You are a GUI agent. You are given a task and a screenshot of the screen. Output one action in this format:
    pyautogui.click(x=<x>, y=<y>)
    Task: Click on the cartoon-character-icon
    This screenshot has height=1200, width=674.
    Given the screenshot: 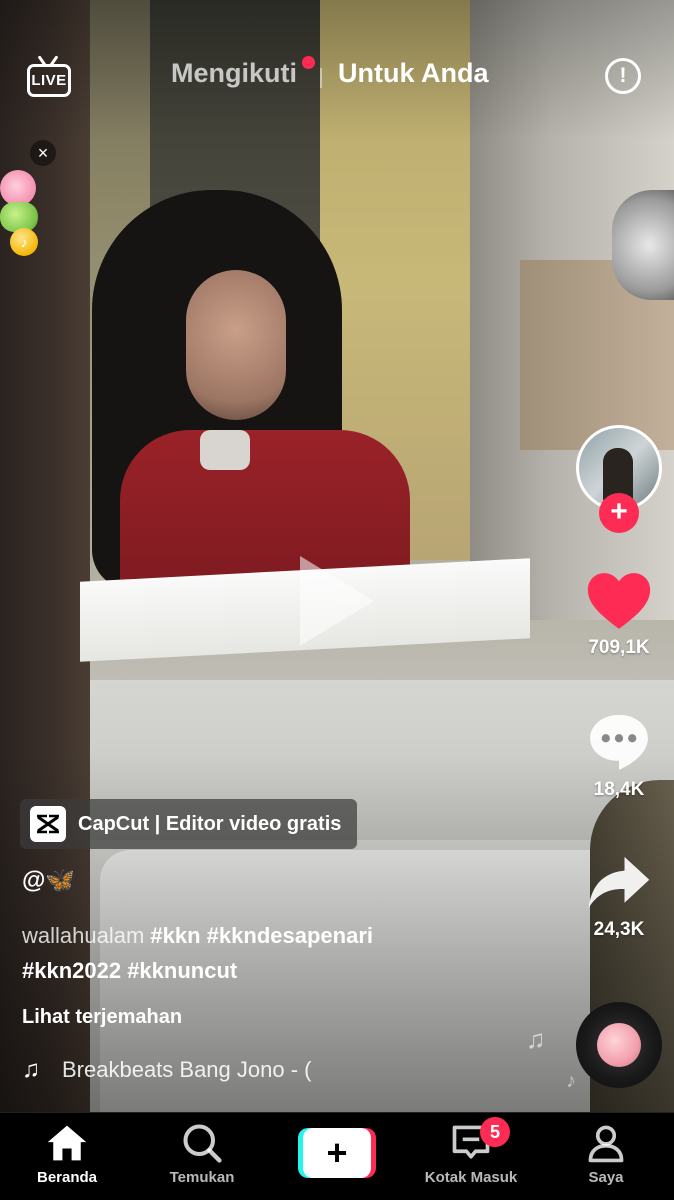 What is the action you would take?
    pyautogui.click(x=18, y=188)
    